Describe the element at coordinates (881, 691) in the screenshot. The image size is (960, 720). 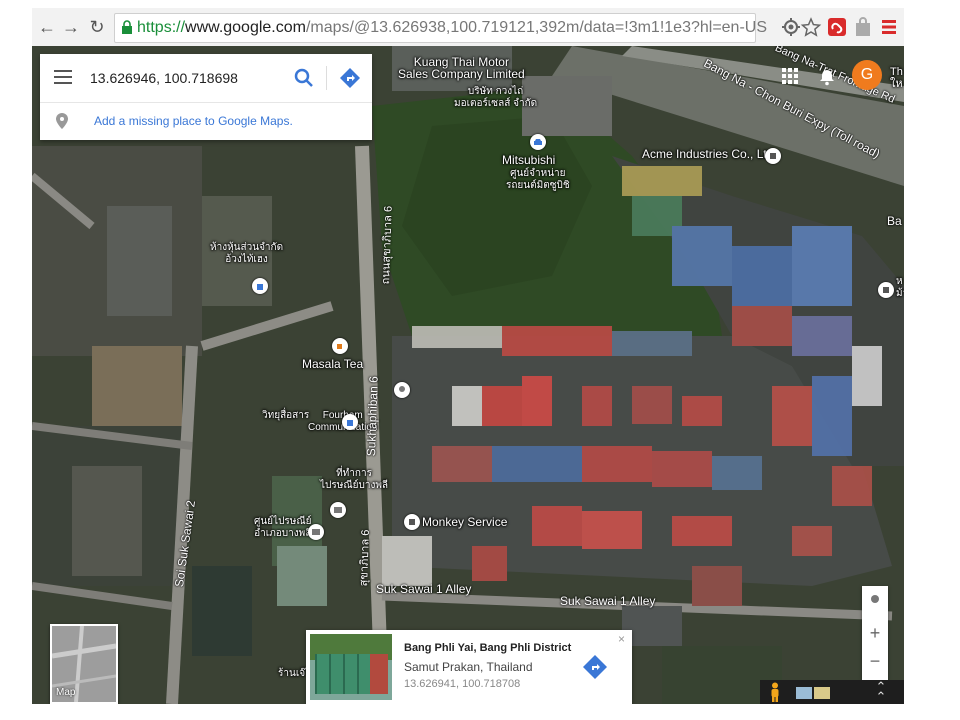
I see `expand-chevron-icon: ⌃ ⌃` at that location.